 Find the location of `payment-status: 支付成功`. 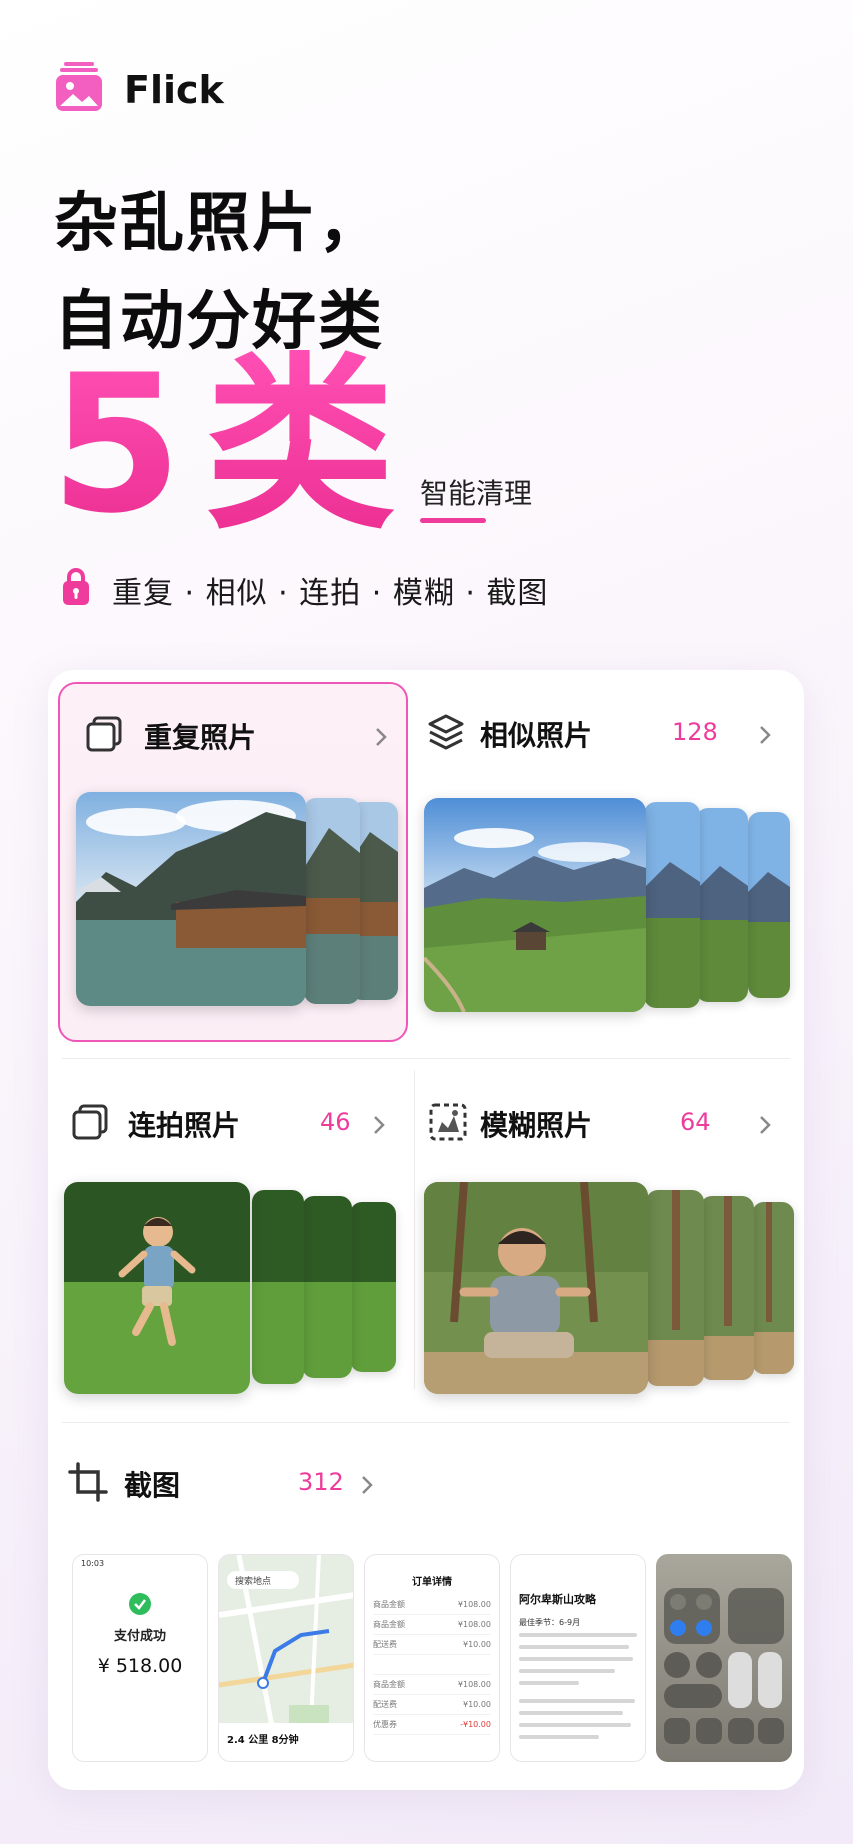

payment-status: 支付成功 is located at coordinates (139, 1636).